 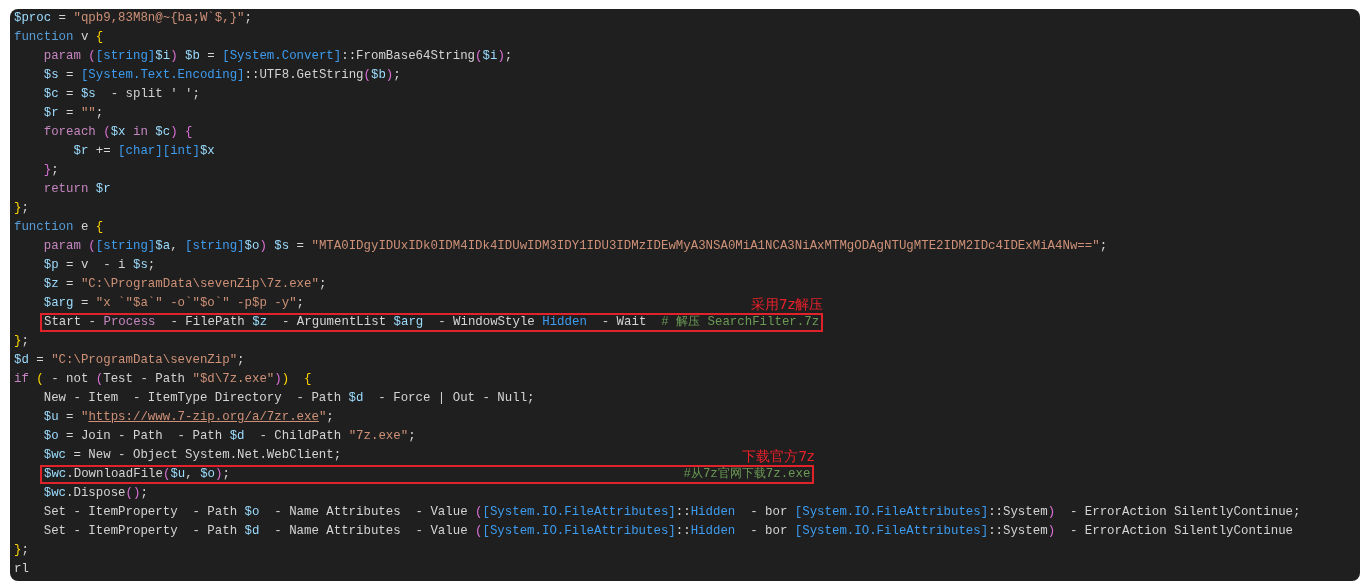 I want to click on code-line: $wc.DownloadFile($u, $o); #从7z官网下载7z.exe, so click(x=427, y=474).